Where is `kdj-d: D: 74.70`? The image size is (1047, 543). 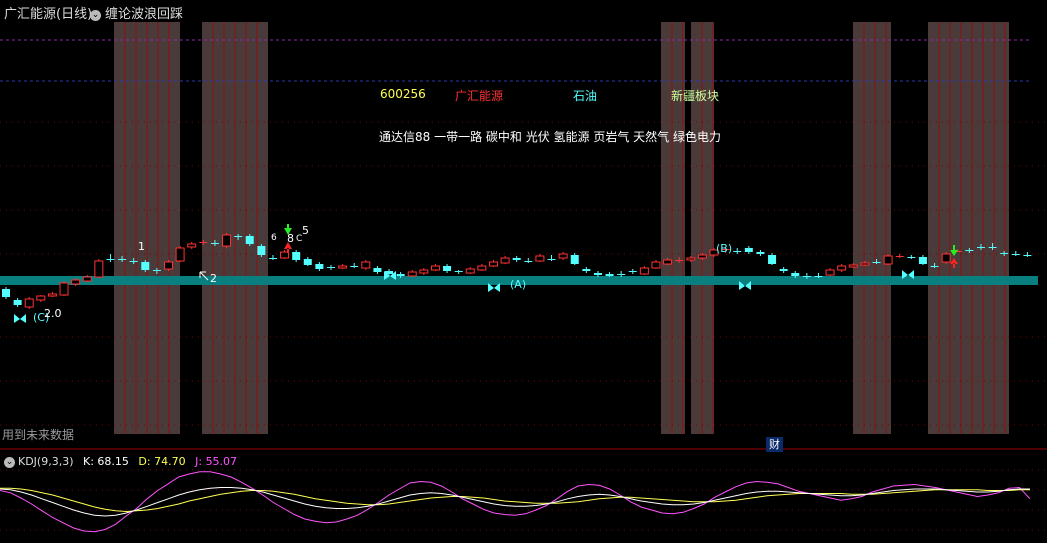
kdj-d: D: 74.70 is located at coordinates (161, 461).